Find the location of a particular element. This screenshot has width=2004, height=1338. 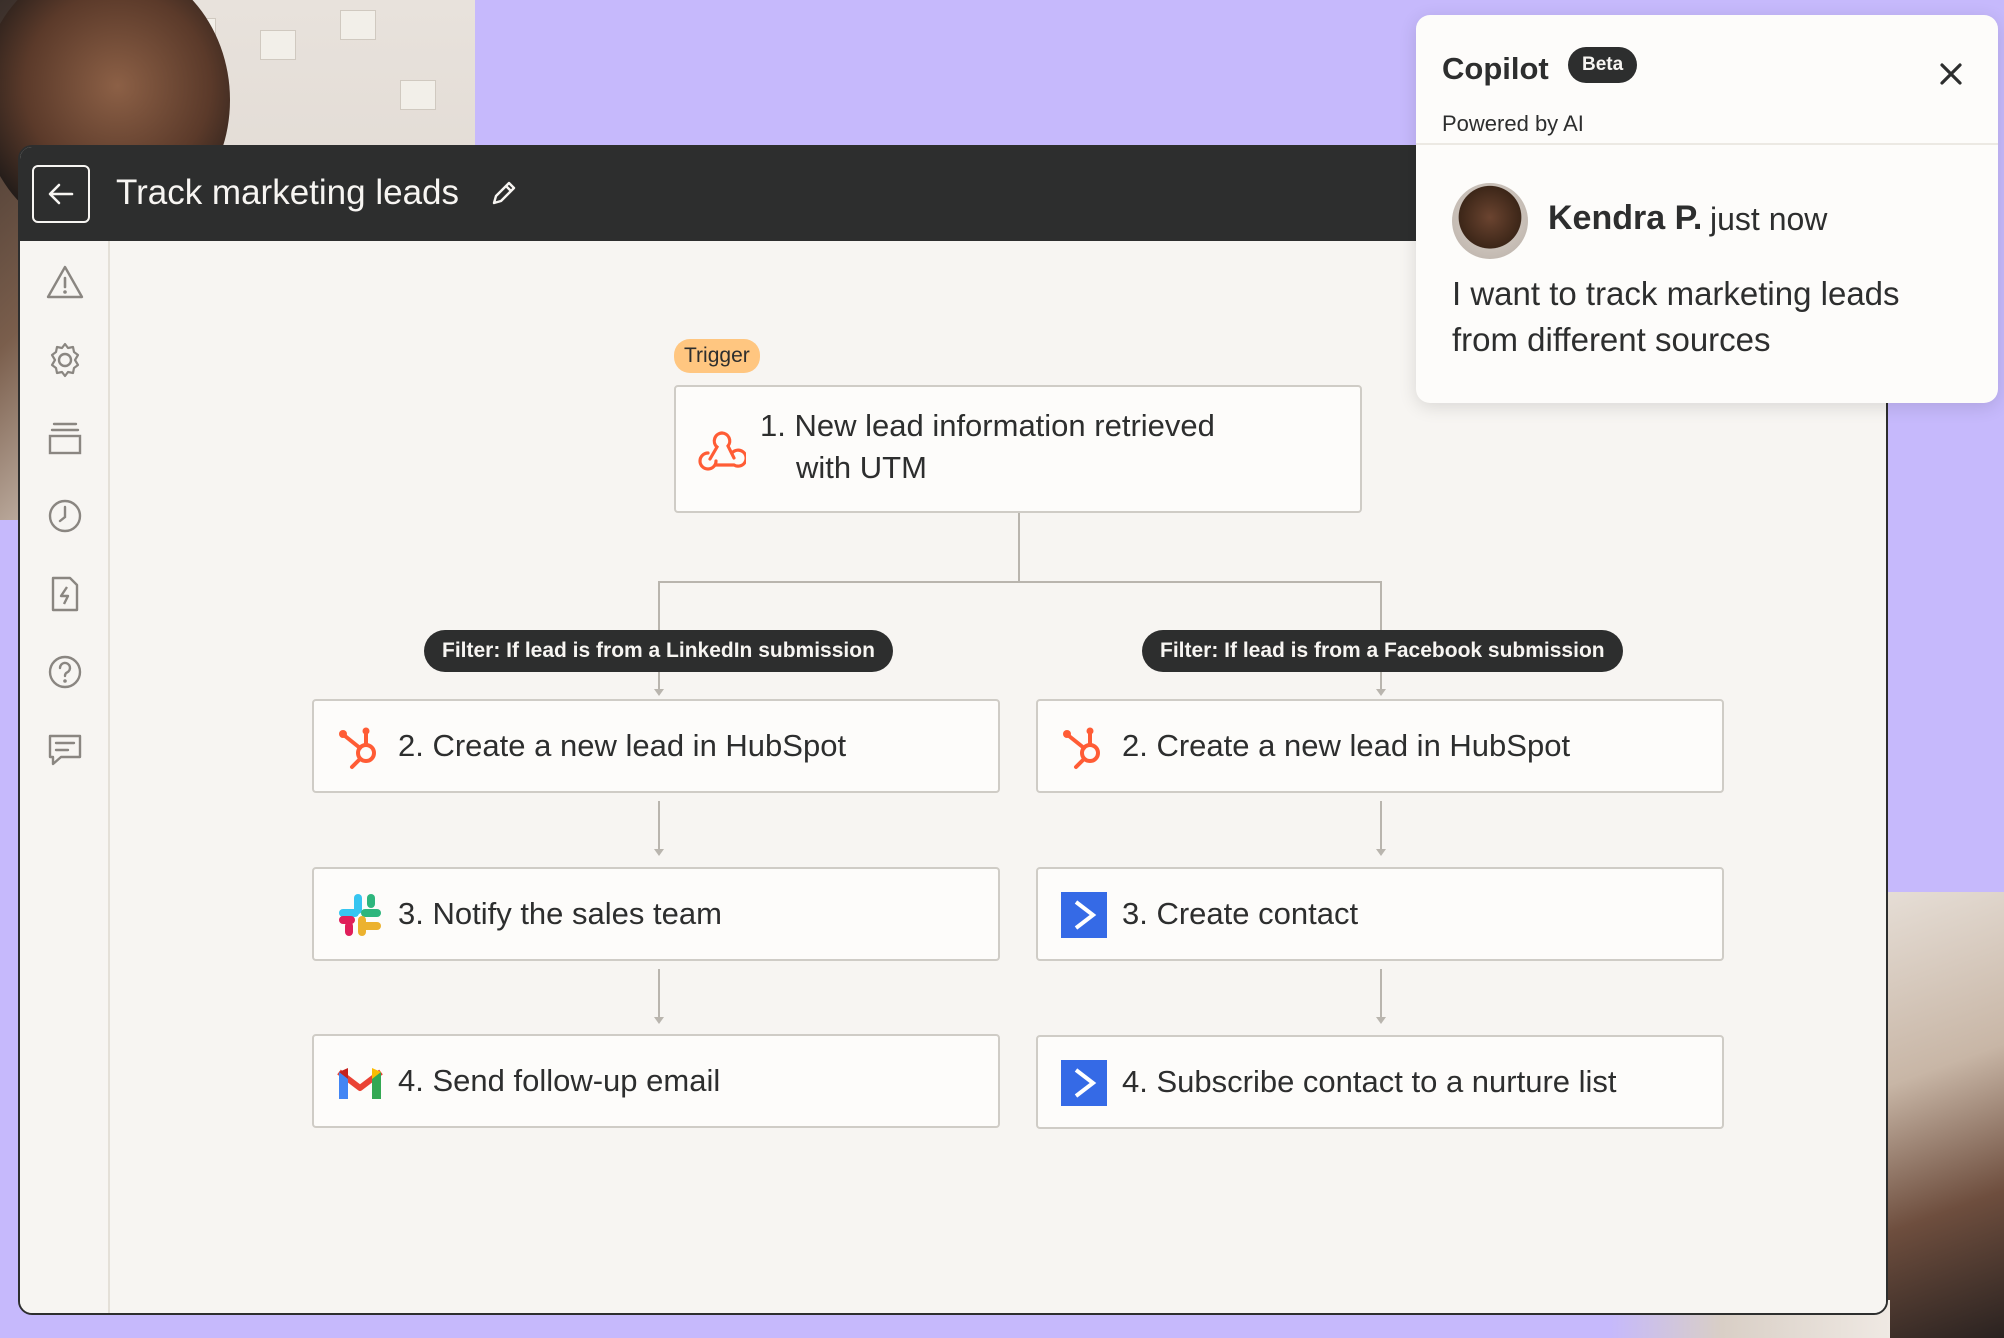

step-right-3: 3. Create contact is located at coordinates (1380, 914).